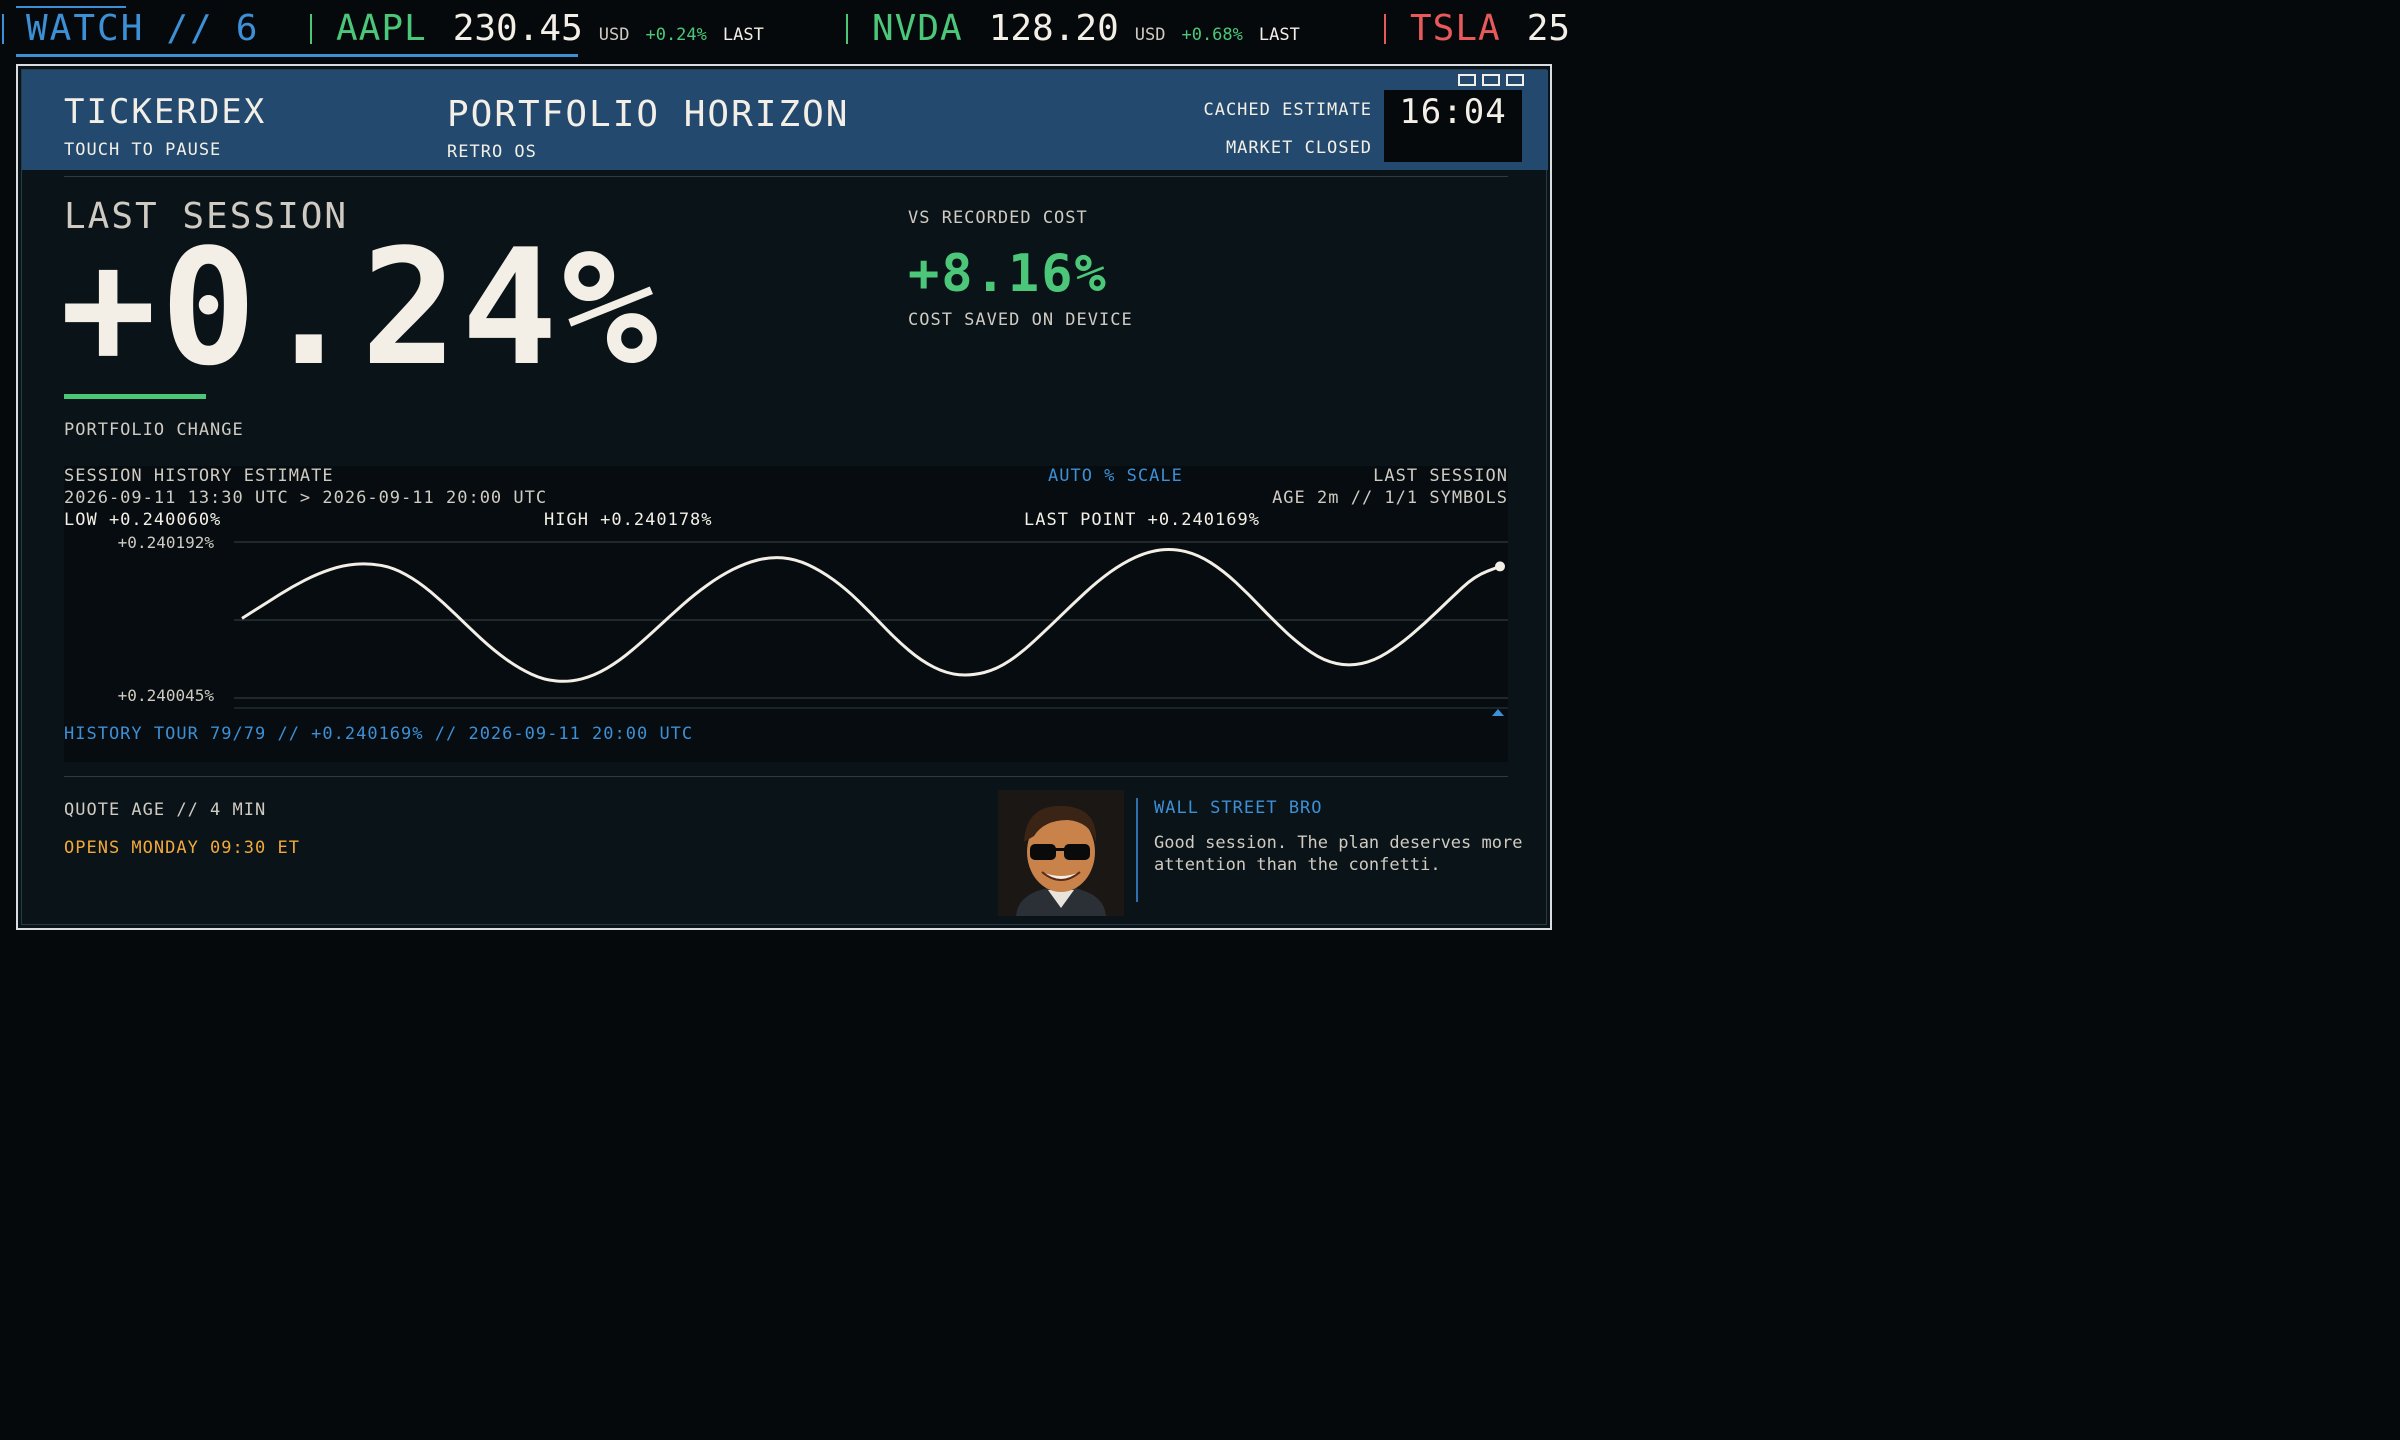 The height and width of the screenshot is (1440, 2400). What do you see at coordinates (1086, 28) in the screenshot?
I see `ticker-item-nvda: NVDA 128.20 USD +0.68% LAST` at bounding box center [1086, 28].